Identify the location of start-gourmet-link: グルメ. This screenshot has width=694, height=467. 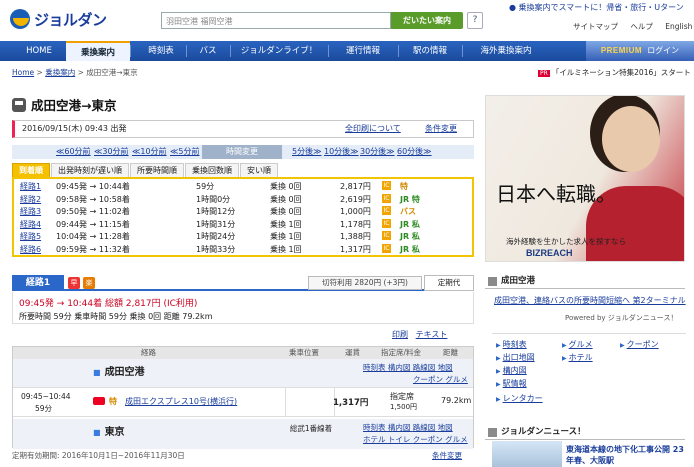
(456, 379).